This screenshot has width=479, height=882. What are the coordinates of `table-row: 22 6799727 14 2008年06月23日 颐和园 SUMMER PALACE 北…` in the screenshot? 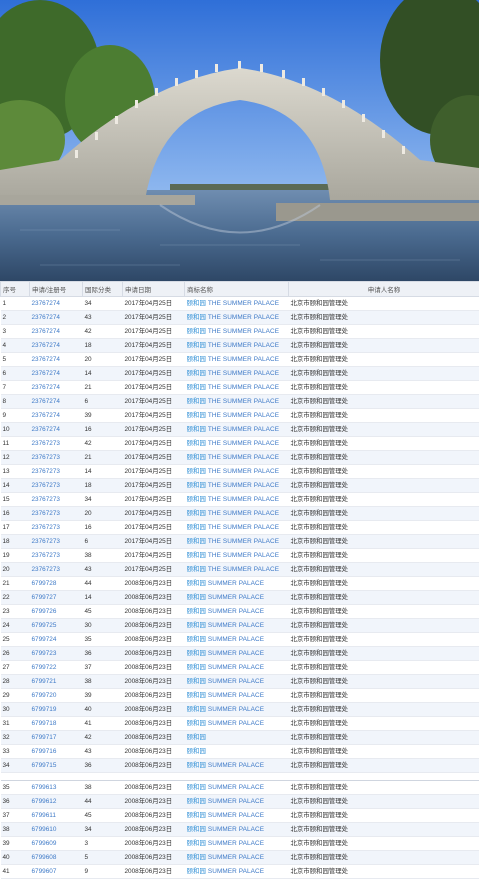 It's located at (239, 597).